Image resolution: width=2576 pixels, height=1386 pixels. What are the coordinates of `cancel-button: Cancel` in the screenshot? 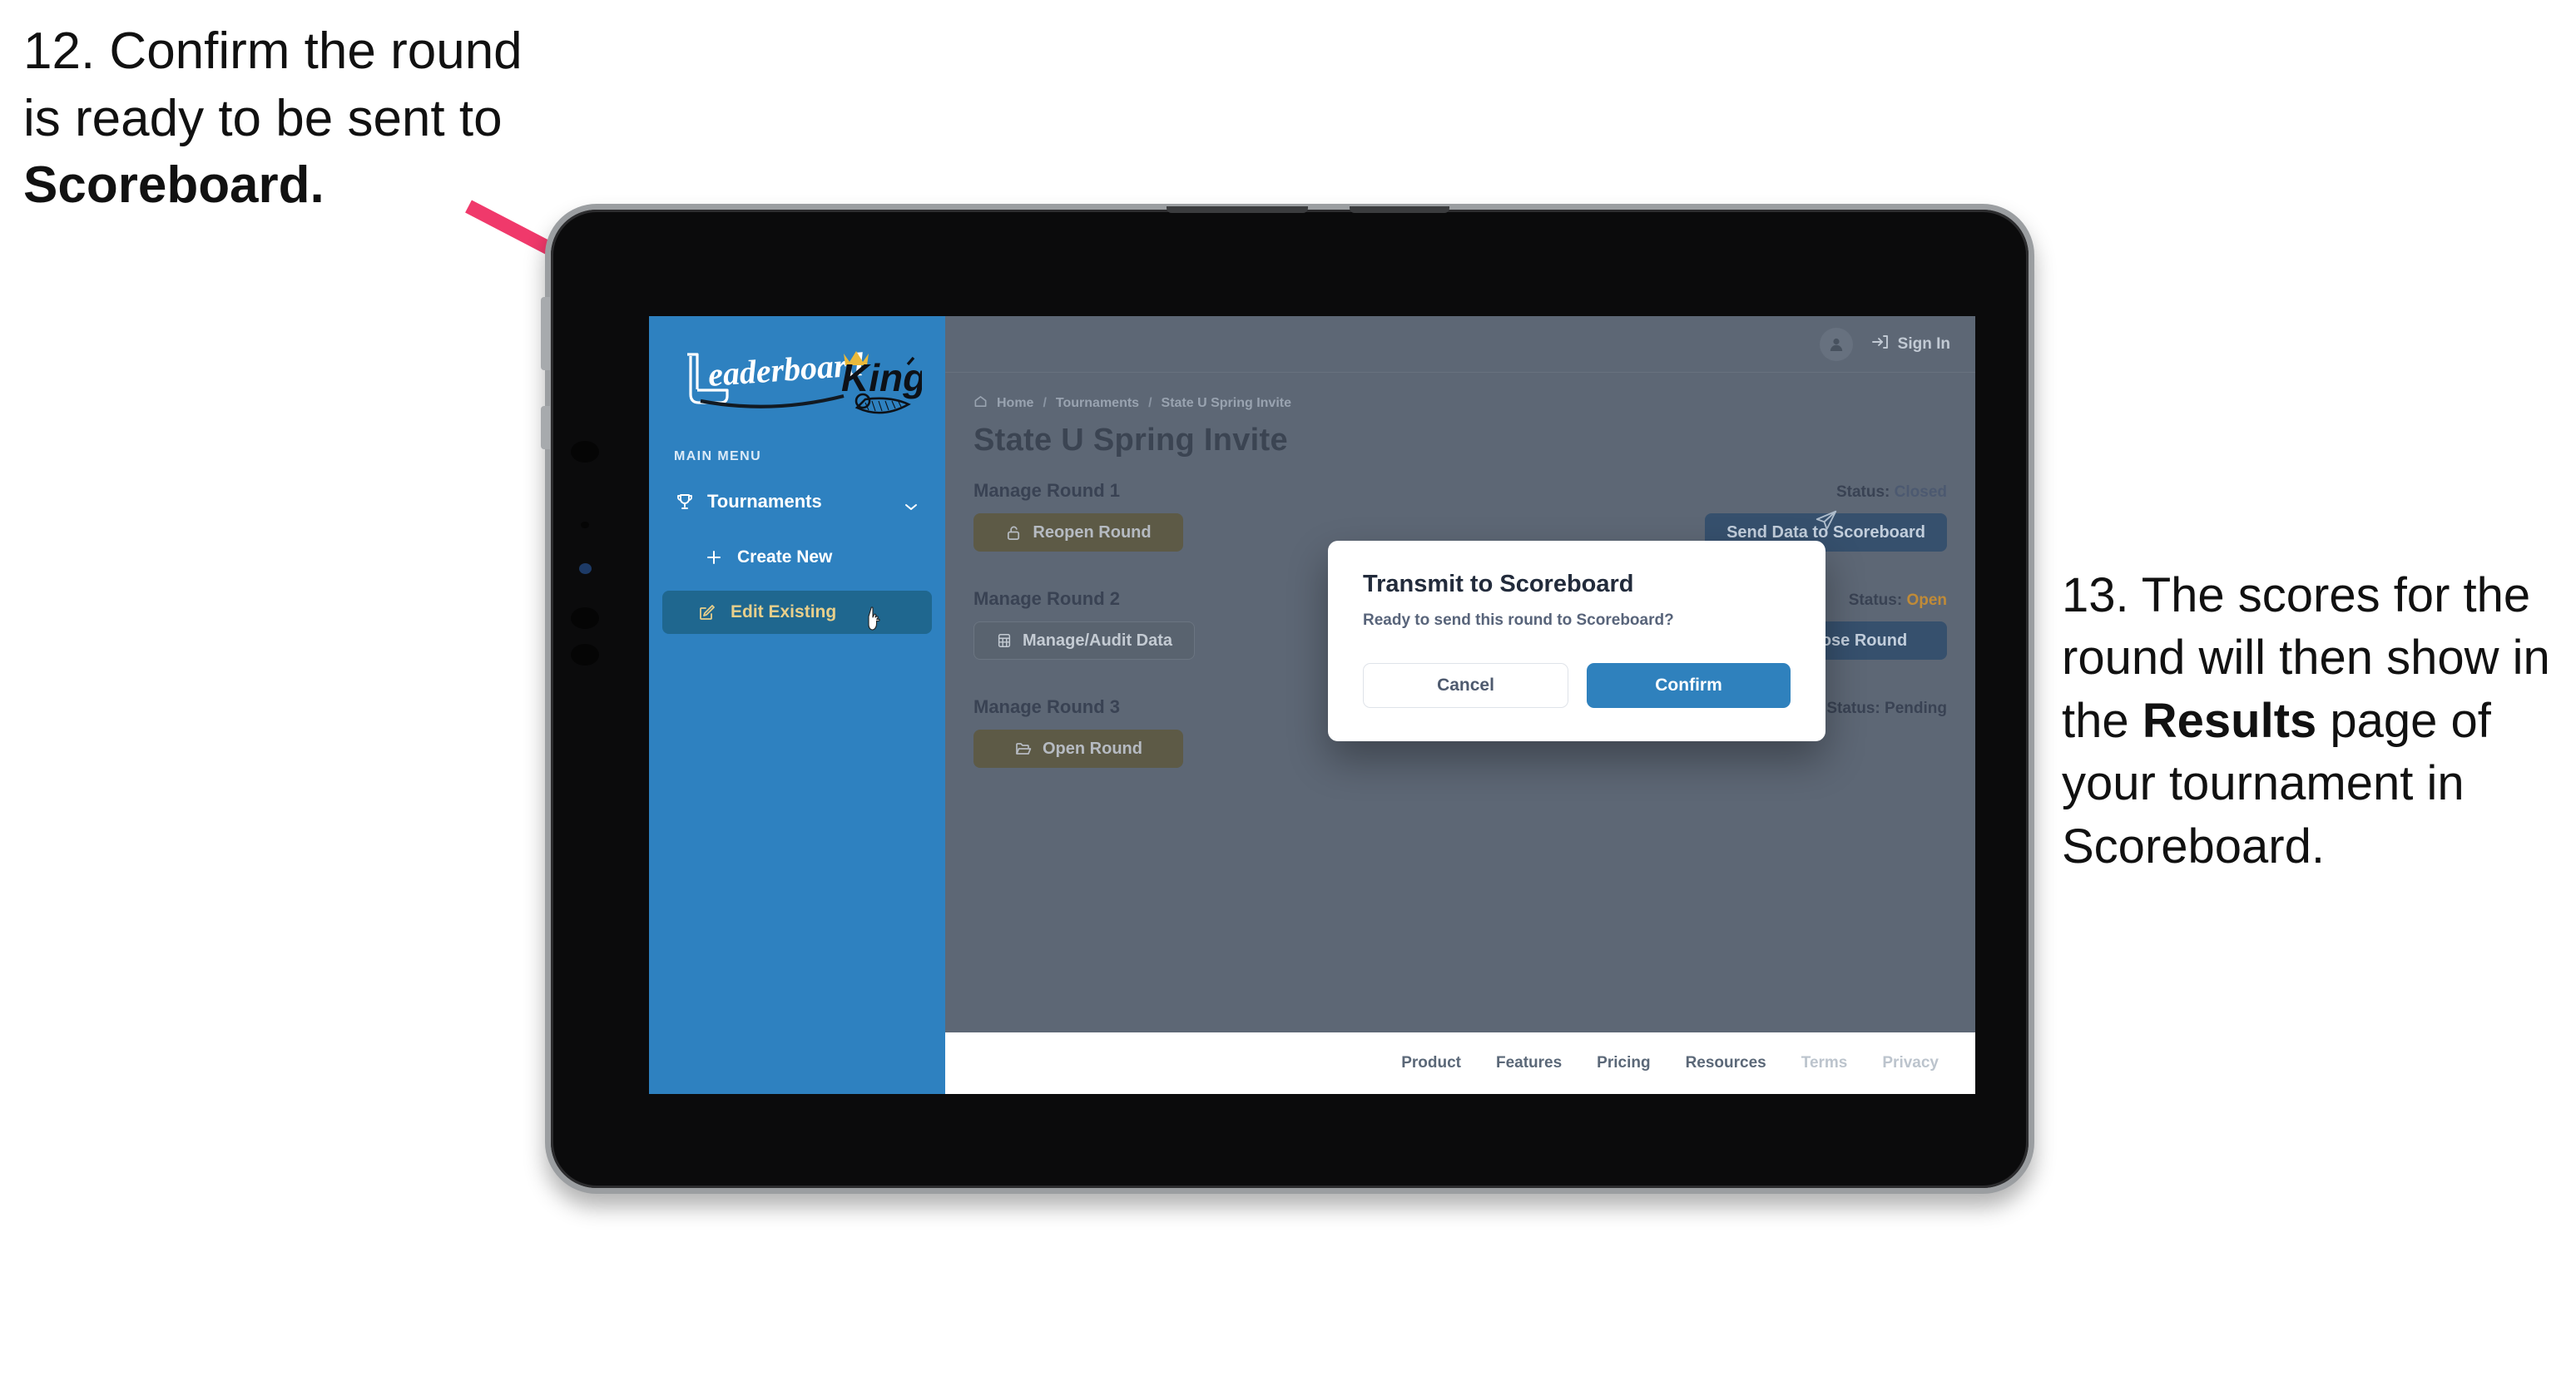 It's located at (1466, 685).